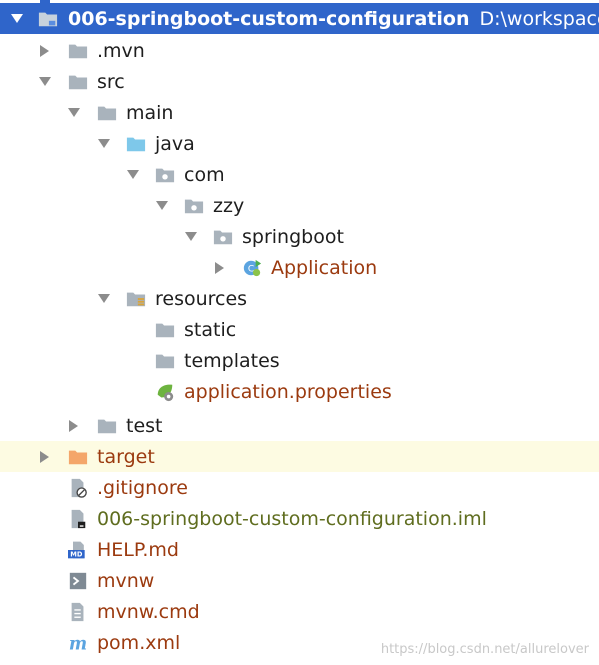  What do you see at coordinates (150, 112) in the screenshot?
I see `tree-item-label: main` at bounding box center [150, 112].